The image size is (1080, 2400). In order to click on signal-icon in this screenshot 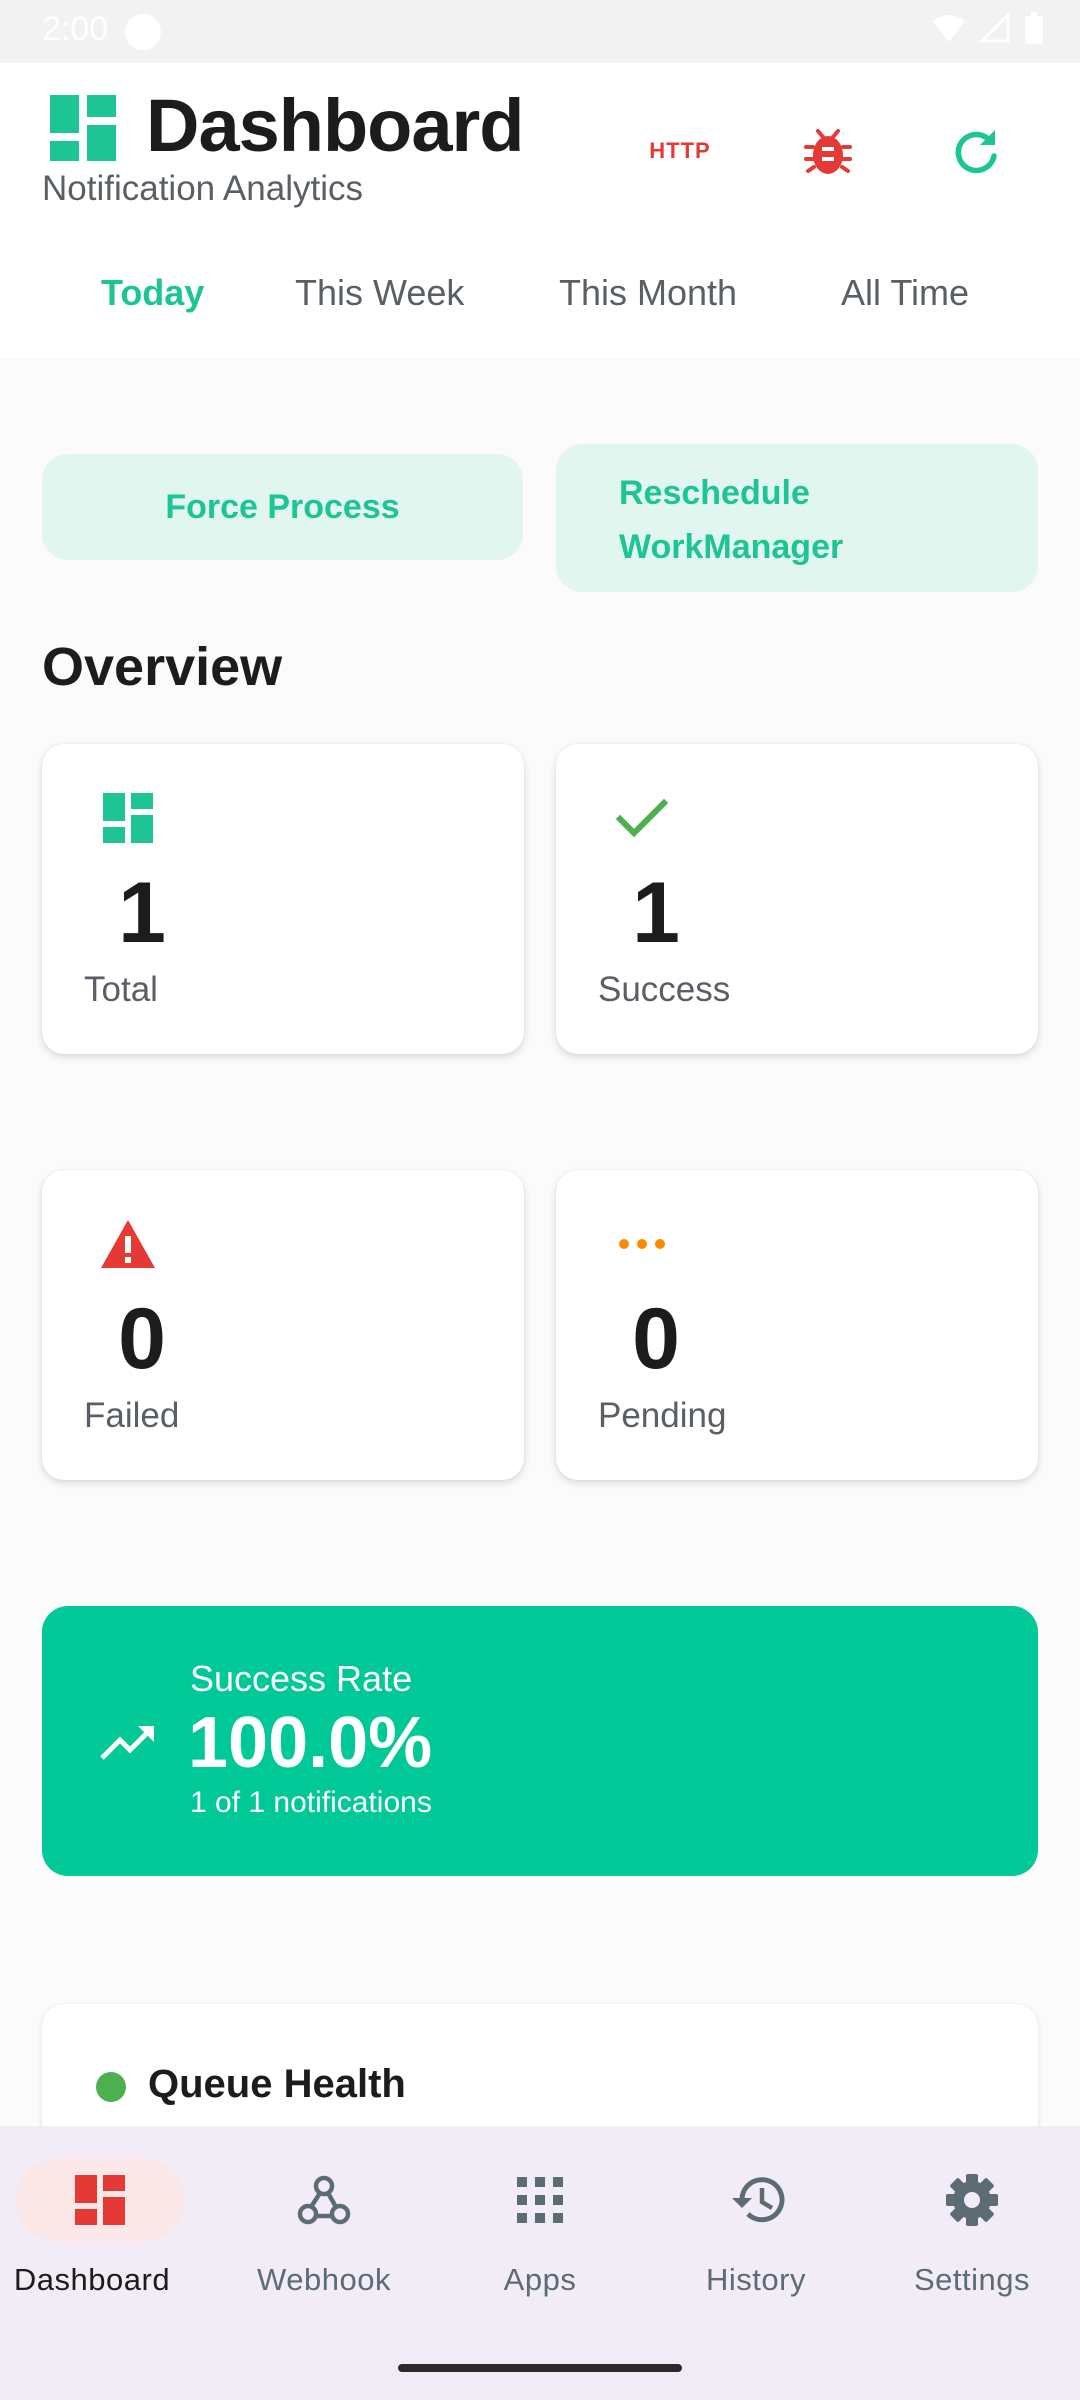, I will do `click(995, 28)`.